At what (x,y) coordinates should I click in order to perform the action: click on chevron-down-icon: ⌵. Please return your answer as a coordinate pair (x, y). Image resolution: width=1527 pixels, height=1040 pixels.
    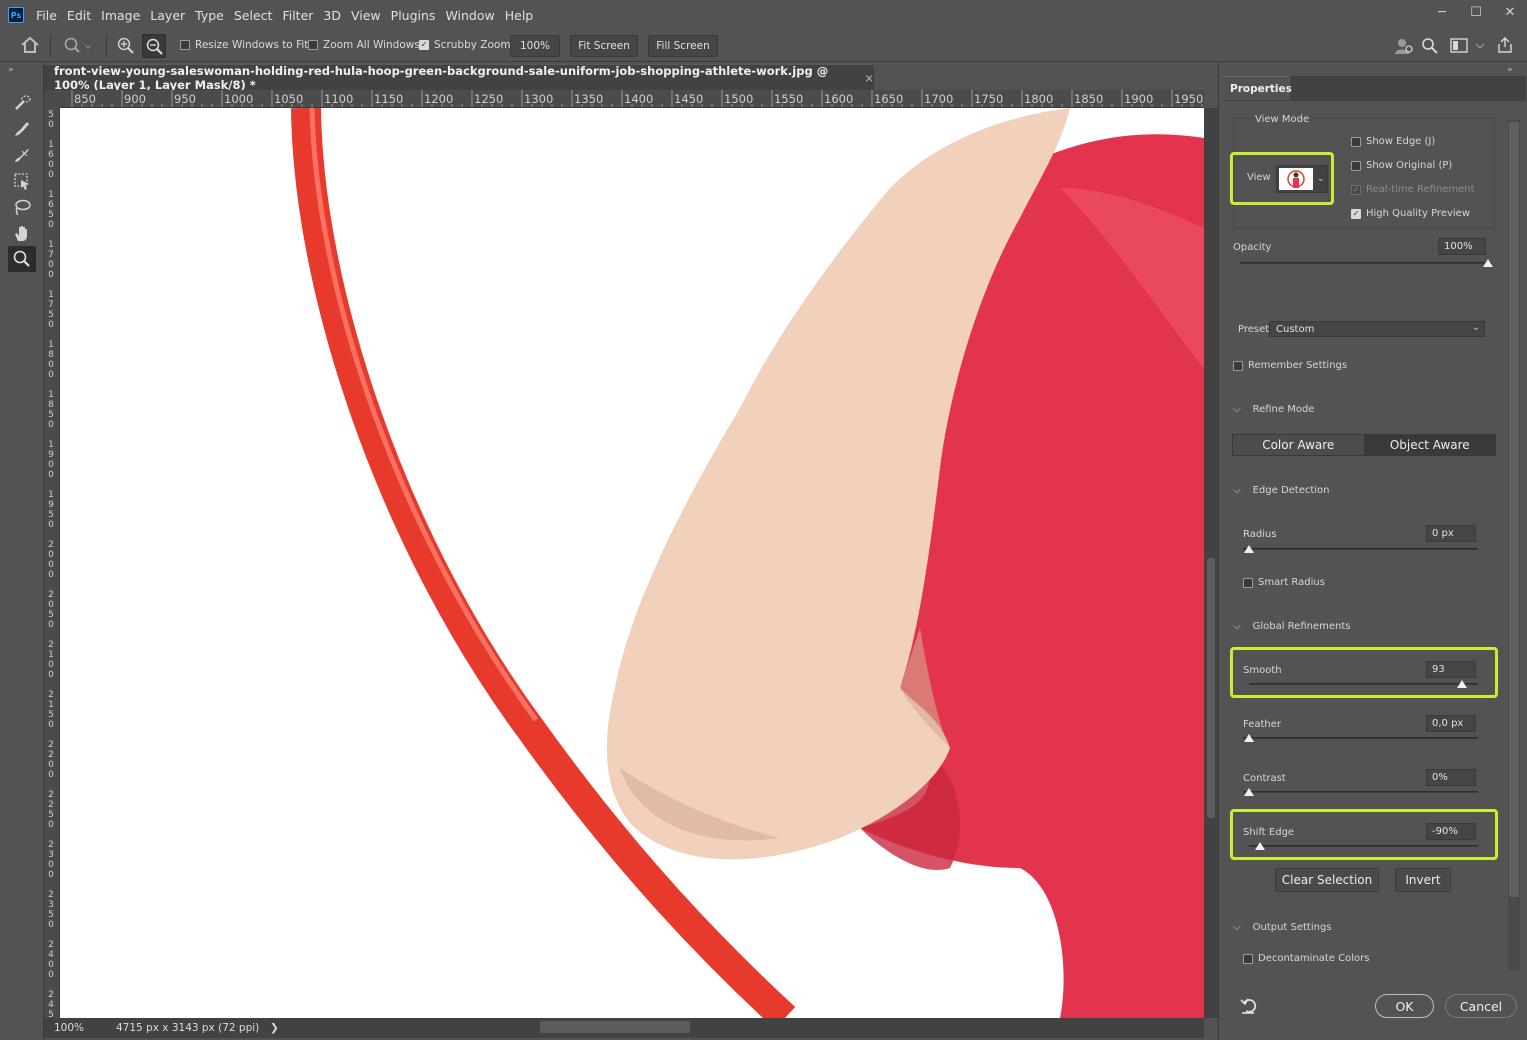
    Looking at the image, I should click on (1237, 626).